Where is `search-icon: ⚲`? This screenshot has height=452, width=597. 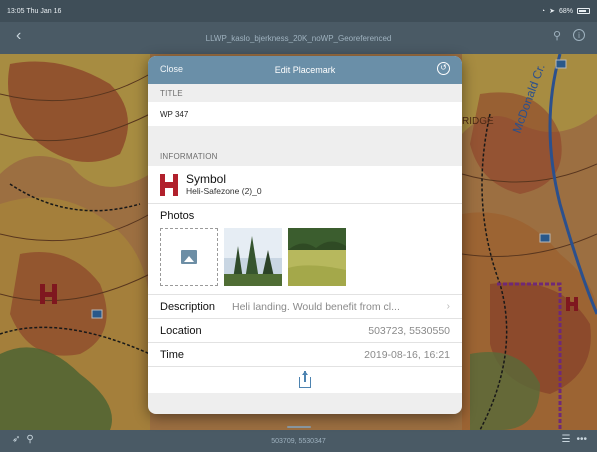 search-icon: ⚲ is located at coordinates (557, 35).